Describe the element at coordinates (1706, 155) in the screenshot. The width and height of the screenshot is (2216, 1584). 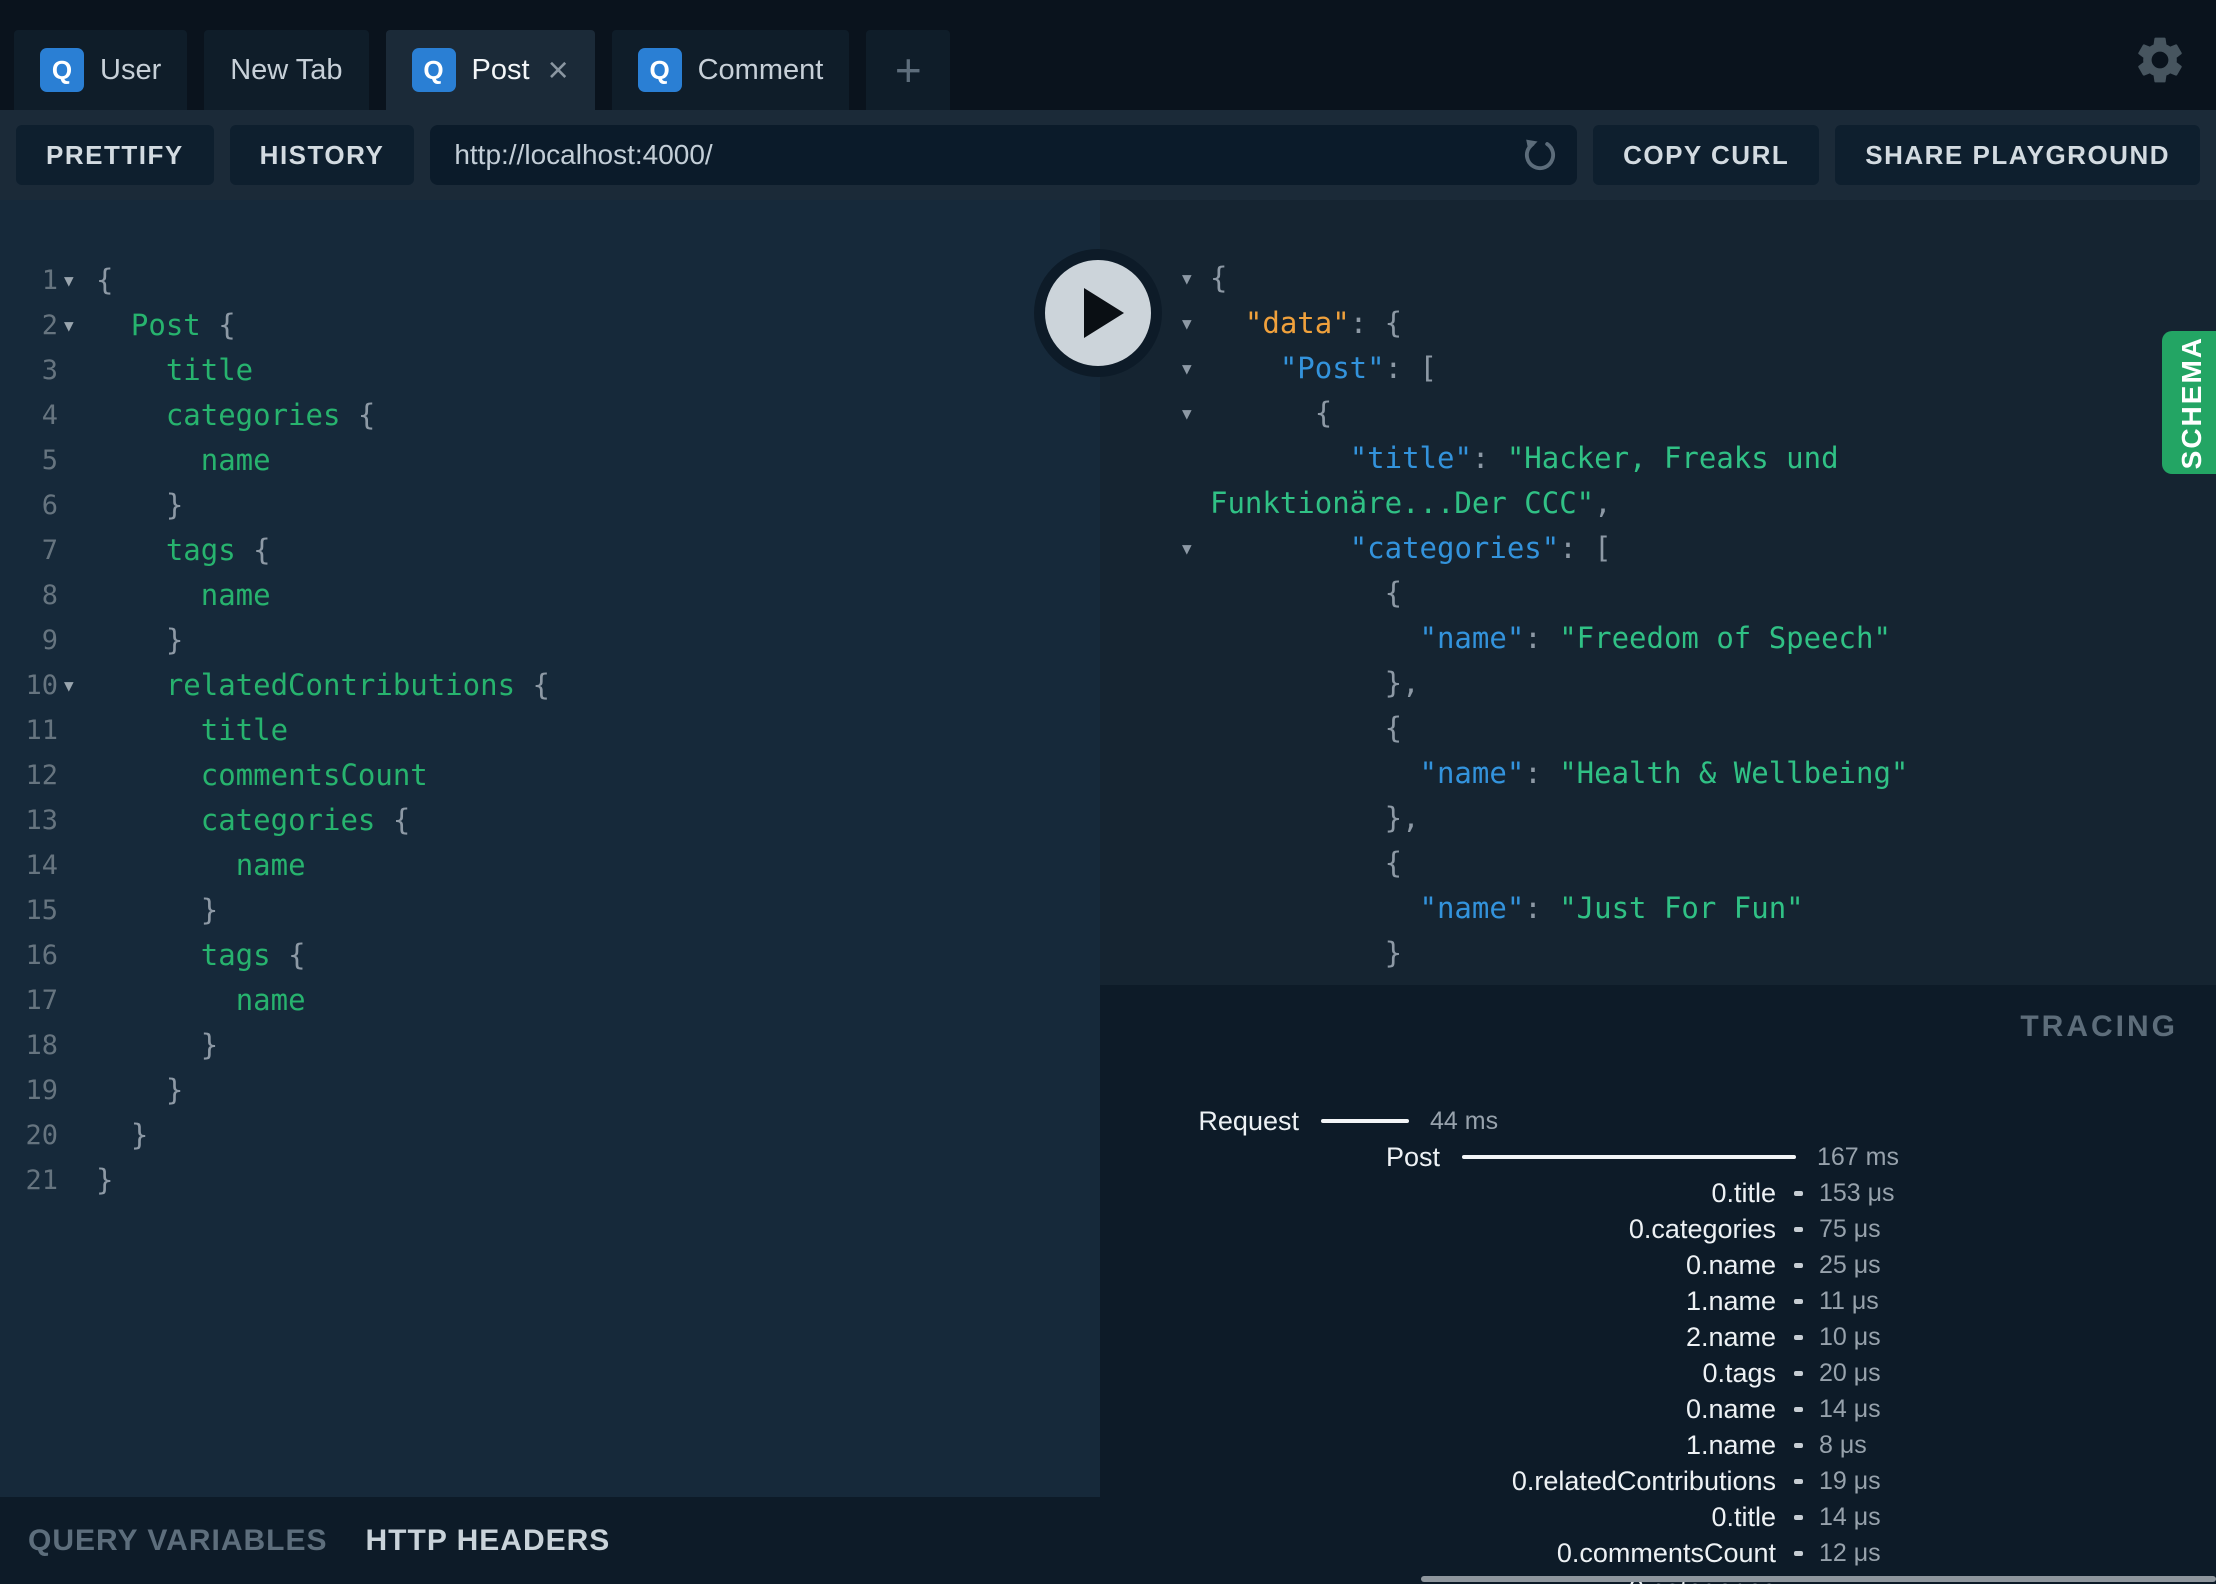
I see `copy-curl-button: COPY CURL` at that location.